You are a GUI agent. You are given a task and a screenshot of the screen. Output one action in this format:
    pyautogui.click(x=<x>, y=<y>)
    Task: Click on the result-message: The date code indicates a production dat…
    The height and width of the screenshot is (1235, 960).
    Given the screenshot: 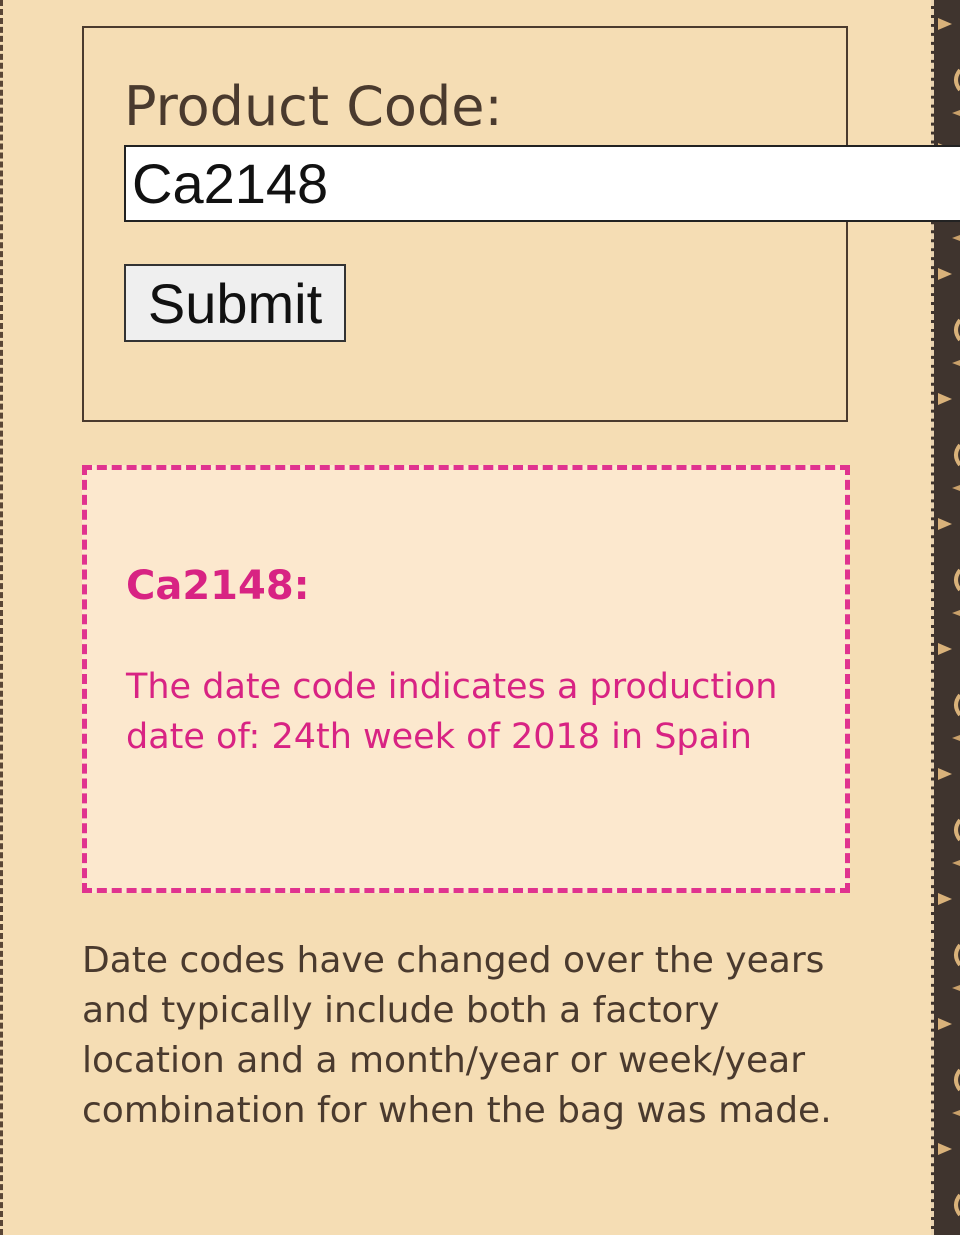 What is the action you would take?
    pyautogui.click(x=452, y=712)
    